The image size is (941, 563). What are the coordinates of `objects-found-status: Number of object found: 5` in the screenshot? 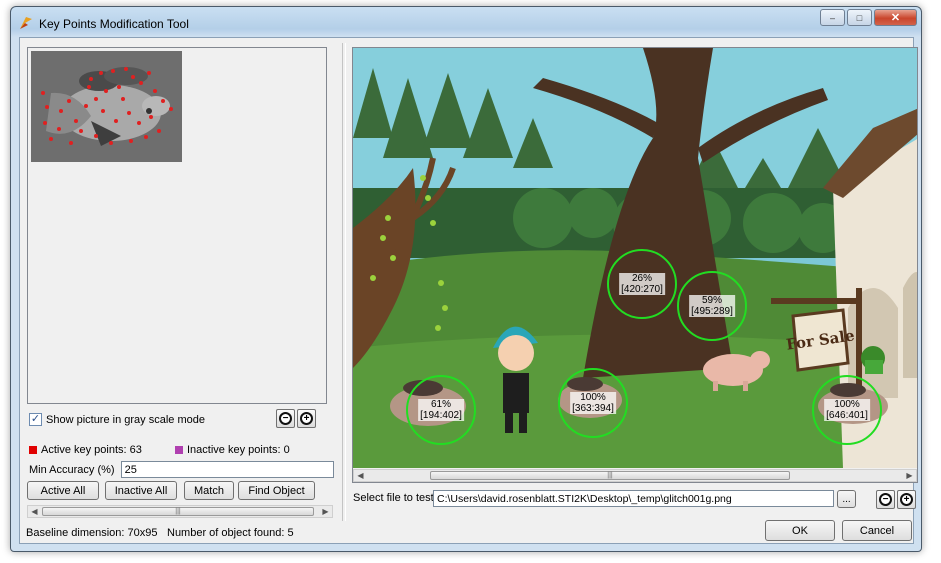 It's located at (230, 533).